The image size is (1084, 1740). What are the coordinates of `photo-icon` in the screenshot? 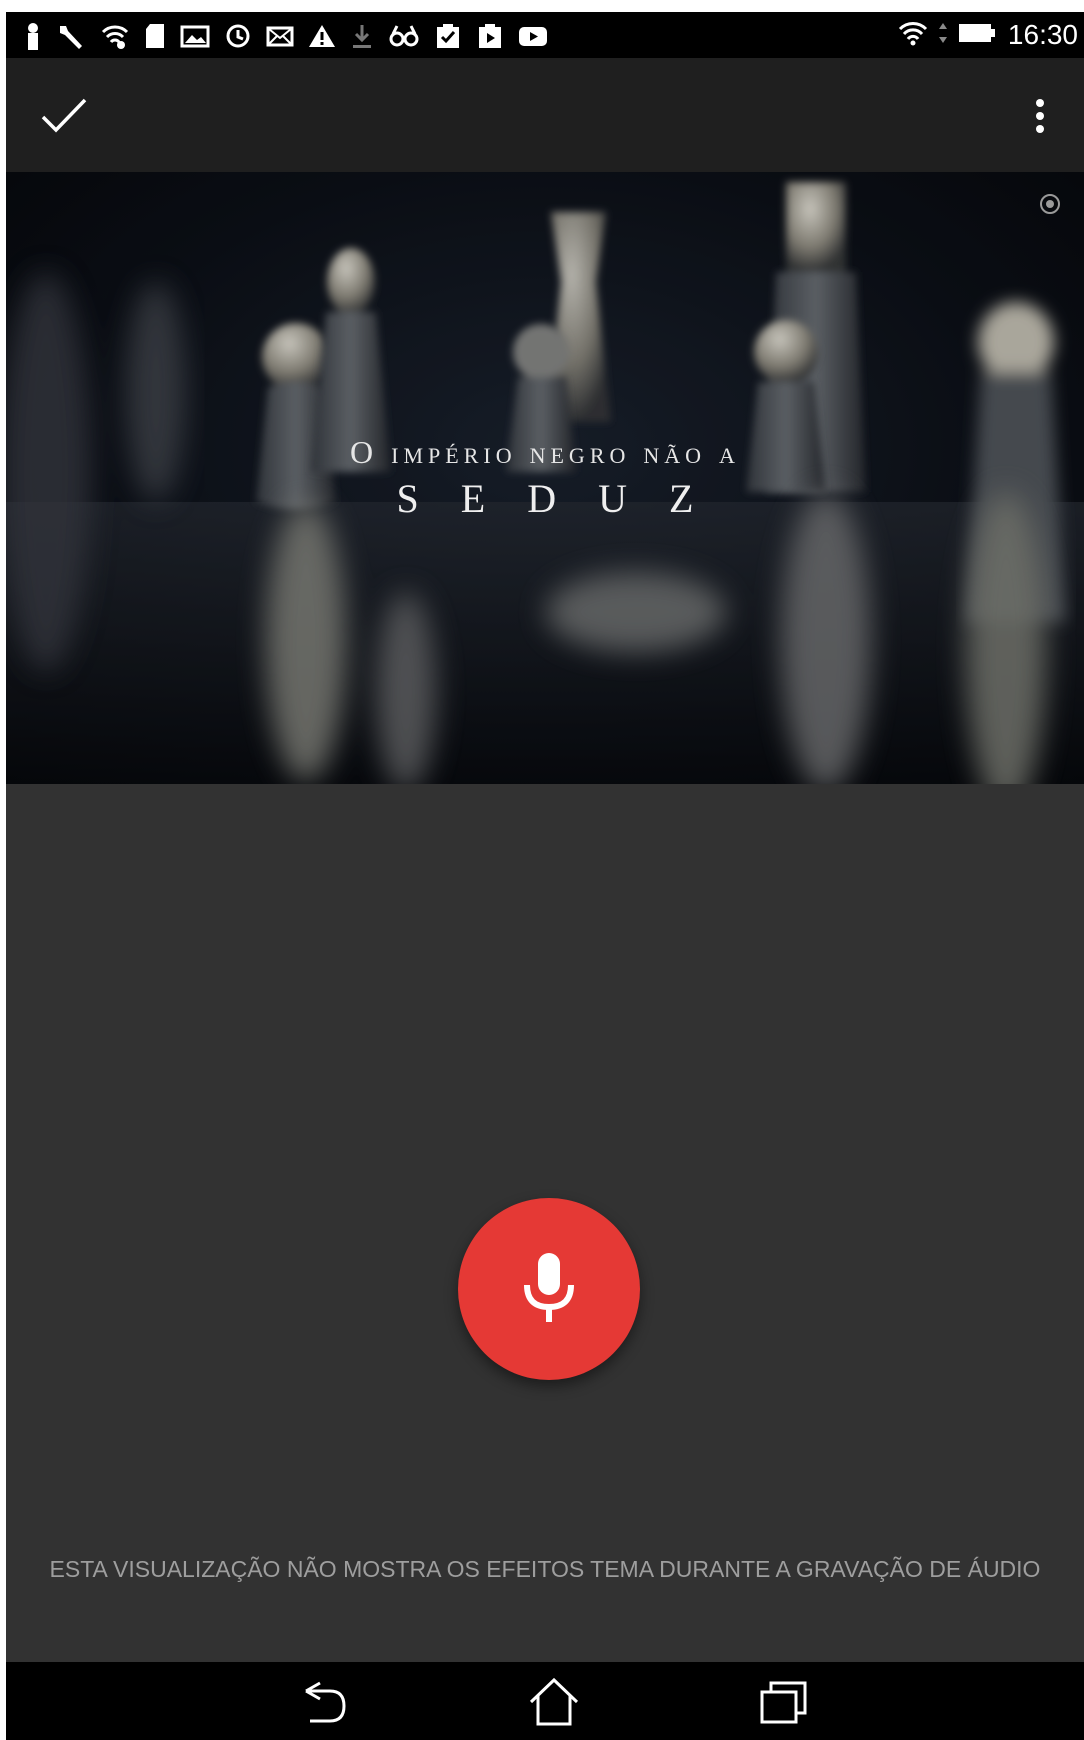 It's located at (195, 36).